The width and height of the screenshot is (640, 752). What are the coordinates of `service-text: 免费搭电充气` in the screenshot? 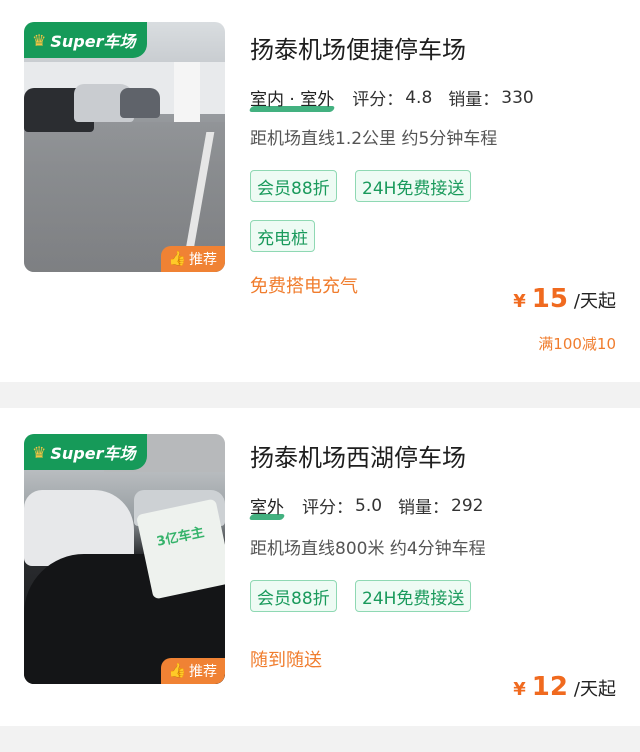 It's located at (304, 286).